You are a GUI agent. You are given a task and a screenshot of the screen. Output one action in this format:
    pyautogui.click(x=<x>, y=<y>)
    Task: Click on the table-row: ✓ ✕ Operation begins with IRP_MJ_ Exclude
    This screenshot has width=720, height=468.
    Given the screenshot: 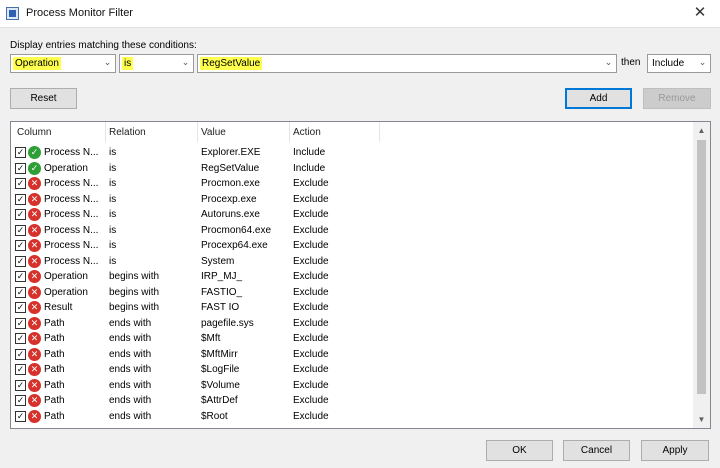 What is the action you would take?
    pyautogui.click(x=356, y=277)
    